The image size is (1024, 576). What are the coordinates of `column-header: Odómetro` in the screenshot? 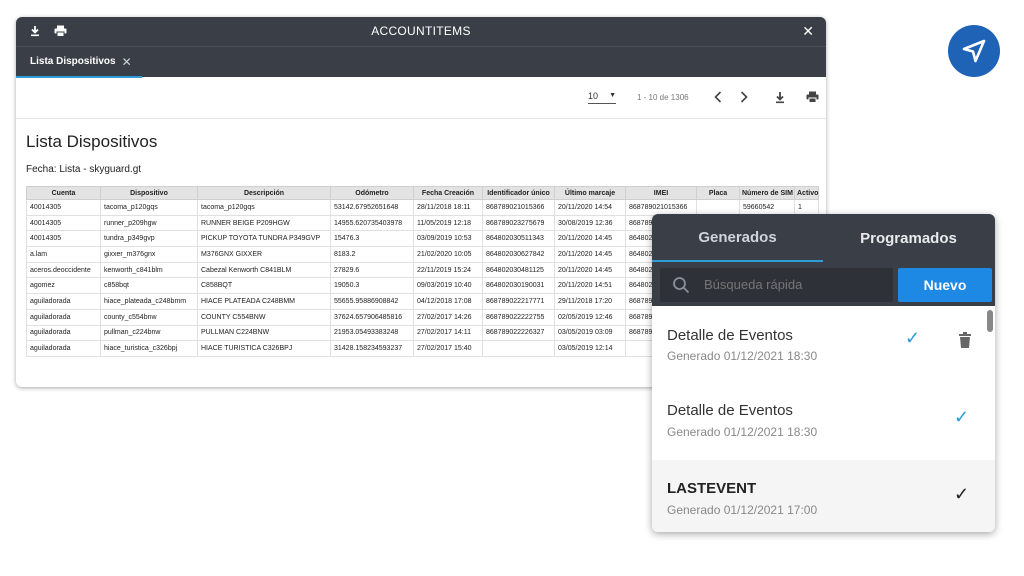 It's located at (372, 193).